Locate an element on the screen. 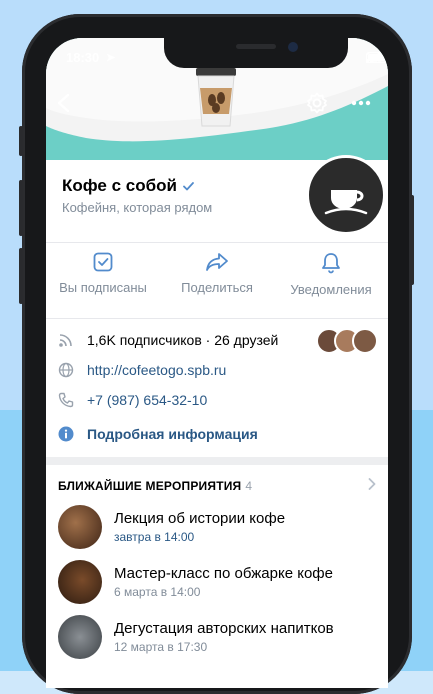 The width and height of the screenshot is (433, 694). cup-logo-icon is located at coordinates (346, 202).